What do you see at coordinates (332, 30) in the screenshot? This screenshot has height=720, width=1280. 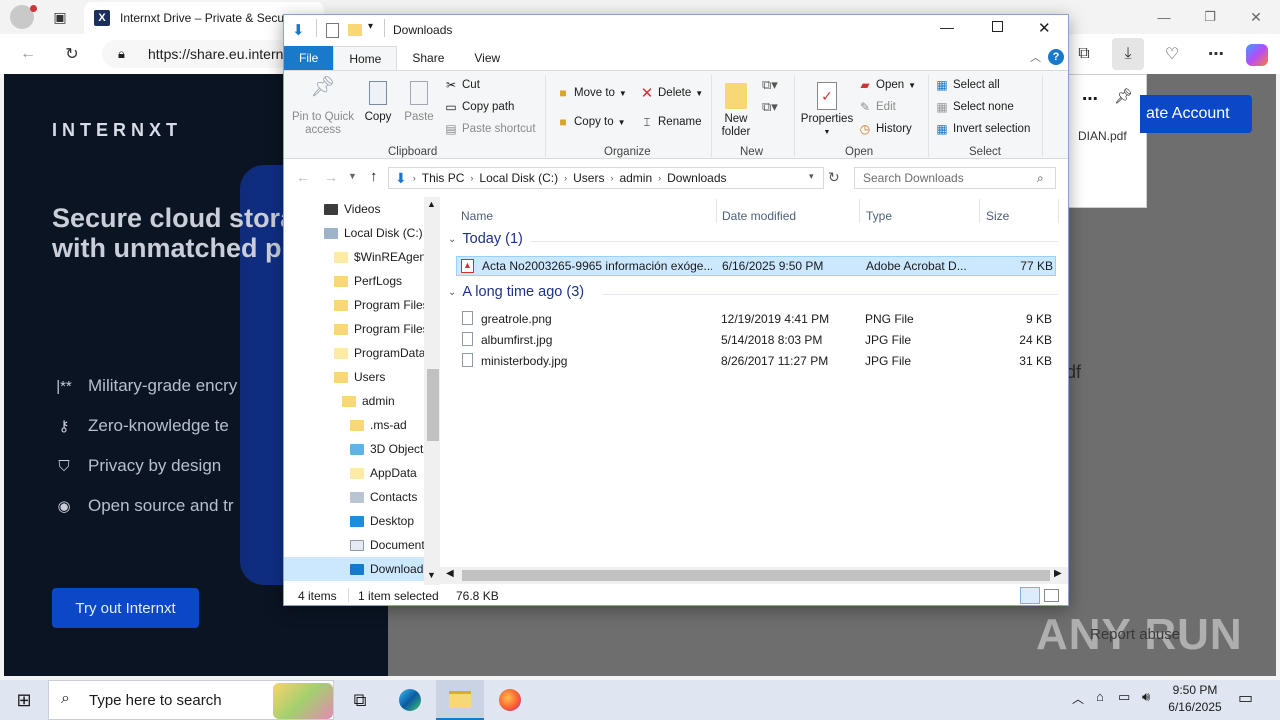 I see `properties-quick-icon` at bounding box center [332, 30].